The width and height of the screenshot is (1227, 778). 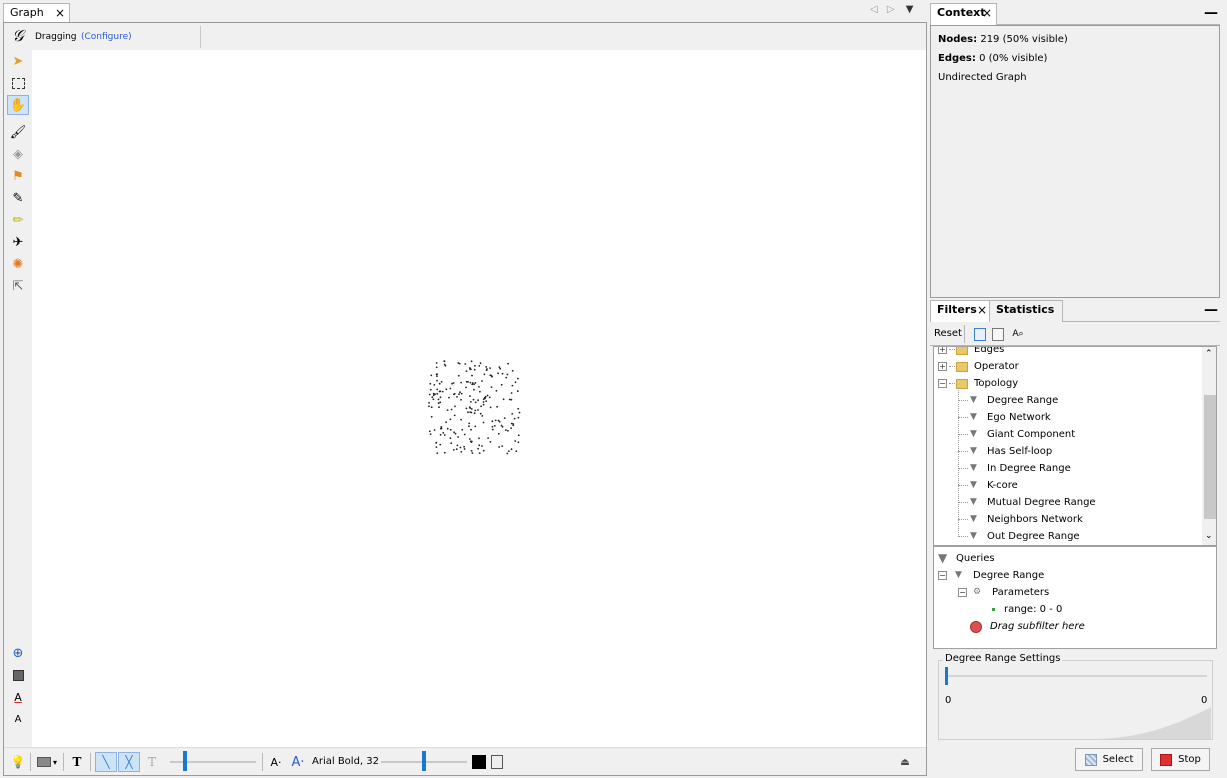 What do you see at coordinates (18, 61) in the screenshot?
I see `pointer-icon: ➤` at bounding box center [18, 61].